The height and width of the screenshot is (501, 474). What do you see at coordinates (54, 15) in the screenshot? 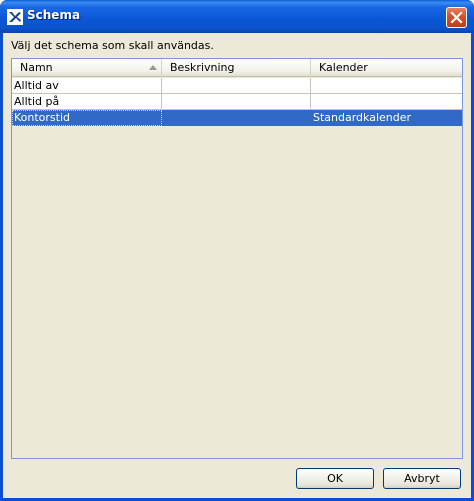
I see `window-title: Schema` at bounding box center [54, 15].